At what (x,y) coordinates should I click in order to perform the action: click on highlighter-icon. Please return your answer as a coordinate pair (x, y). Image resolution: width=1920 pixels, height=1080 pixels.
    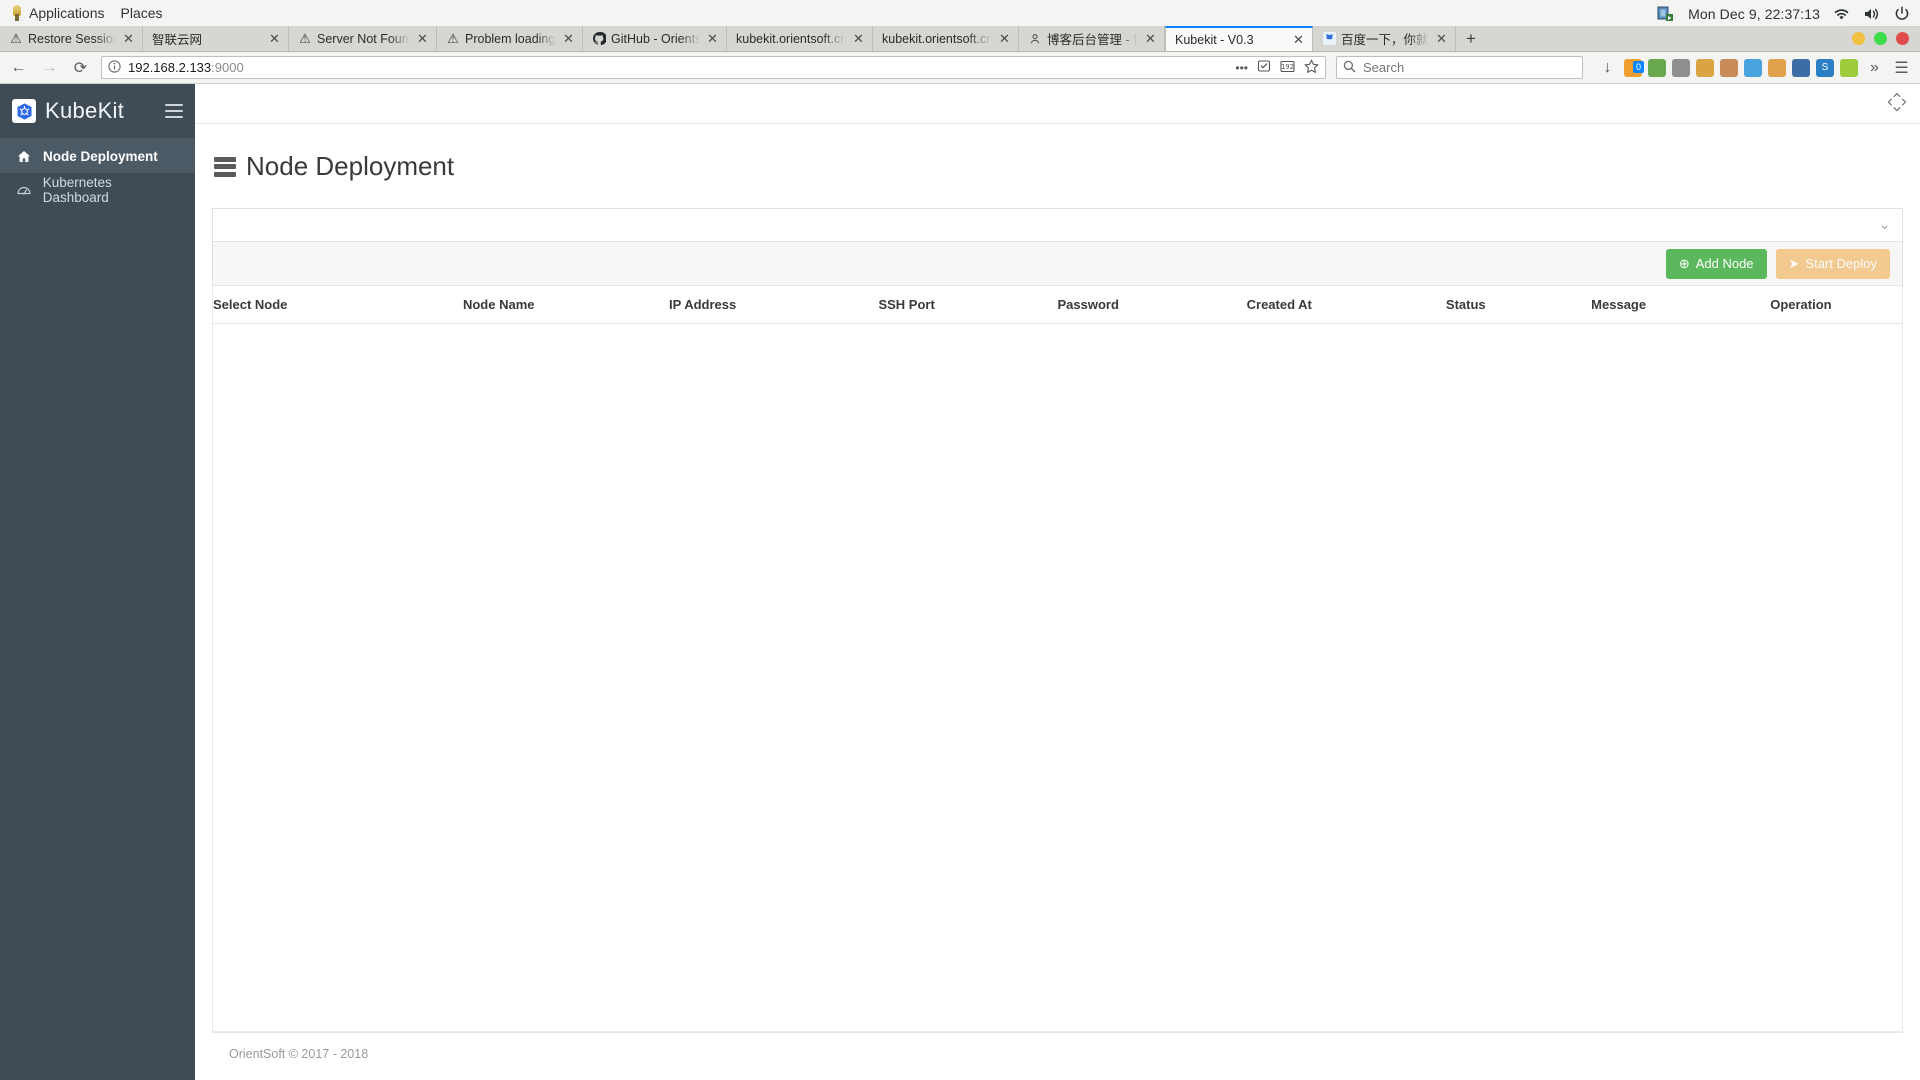
    Looking at the image, I should click on (1849, 67).